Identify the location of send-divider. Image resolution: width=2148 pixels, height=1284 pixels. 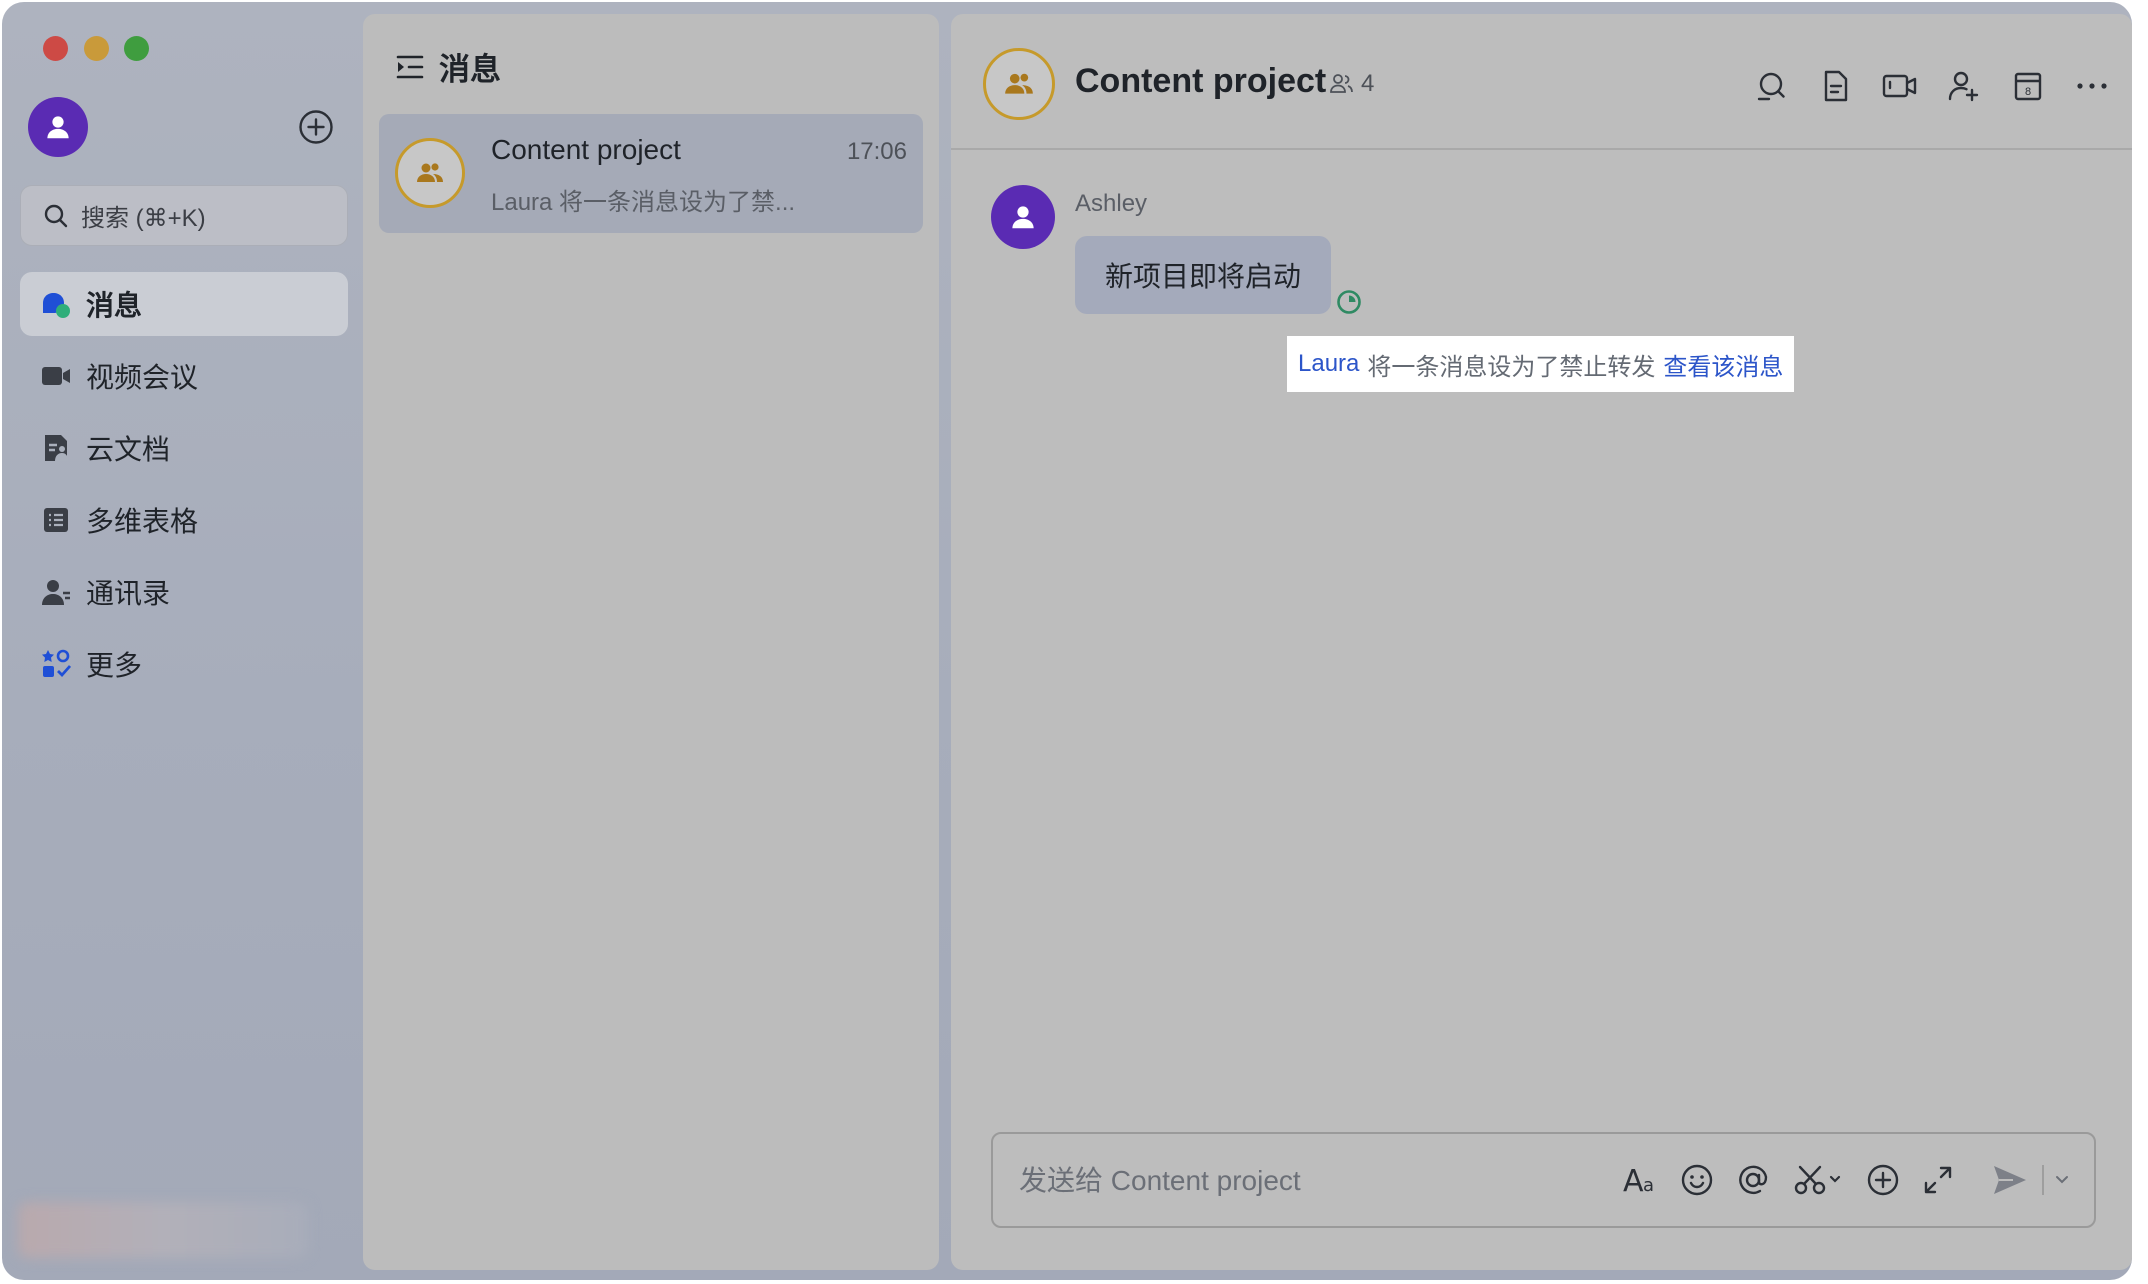
(2043, 1180).